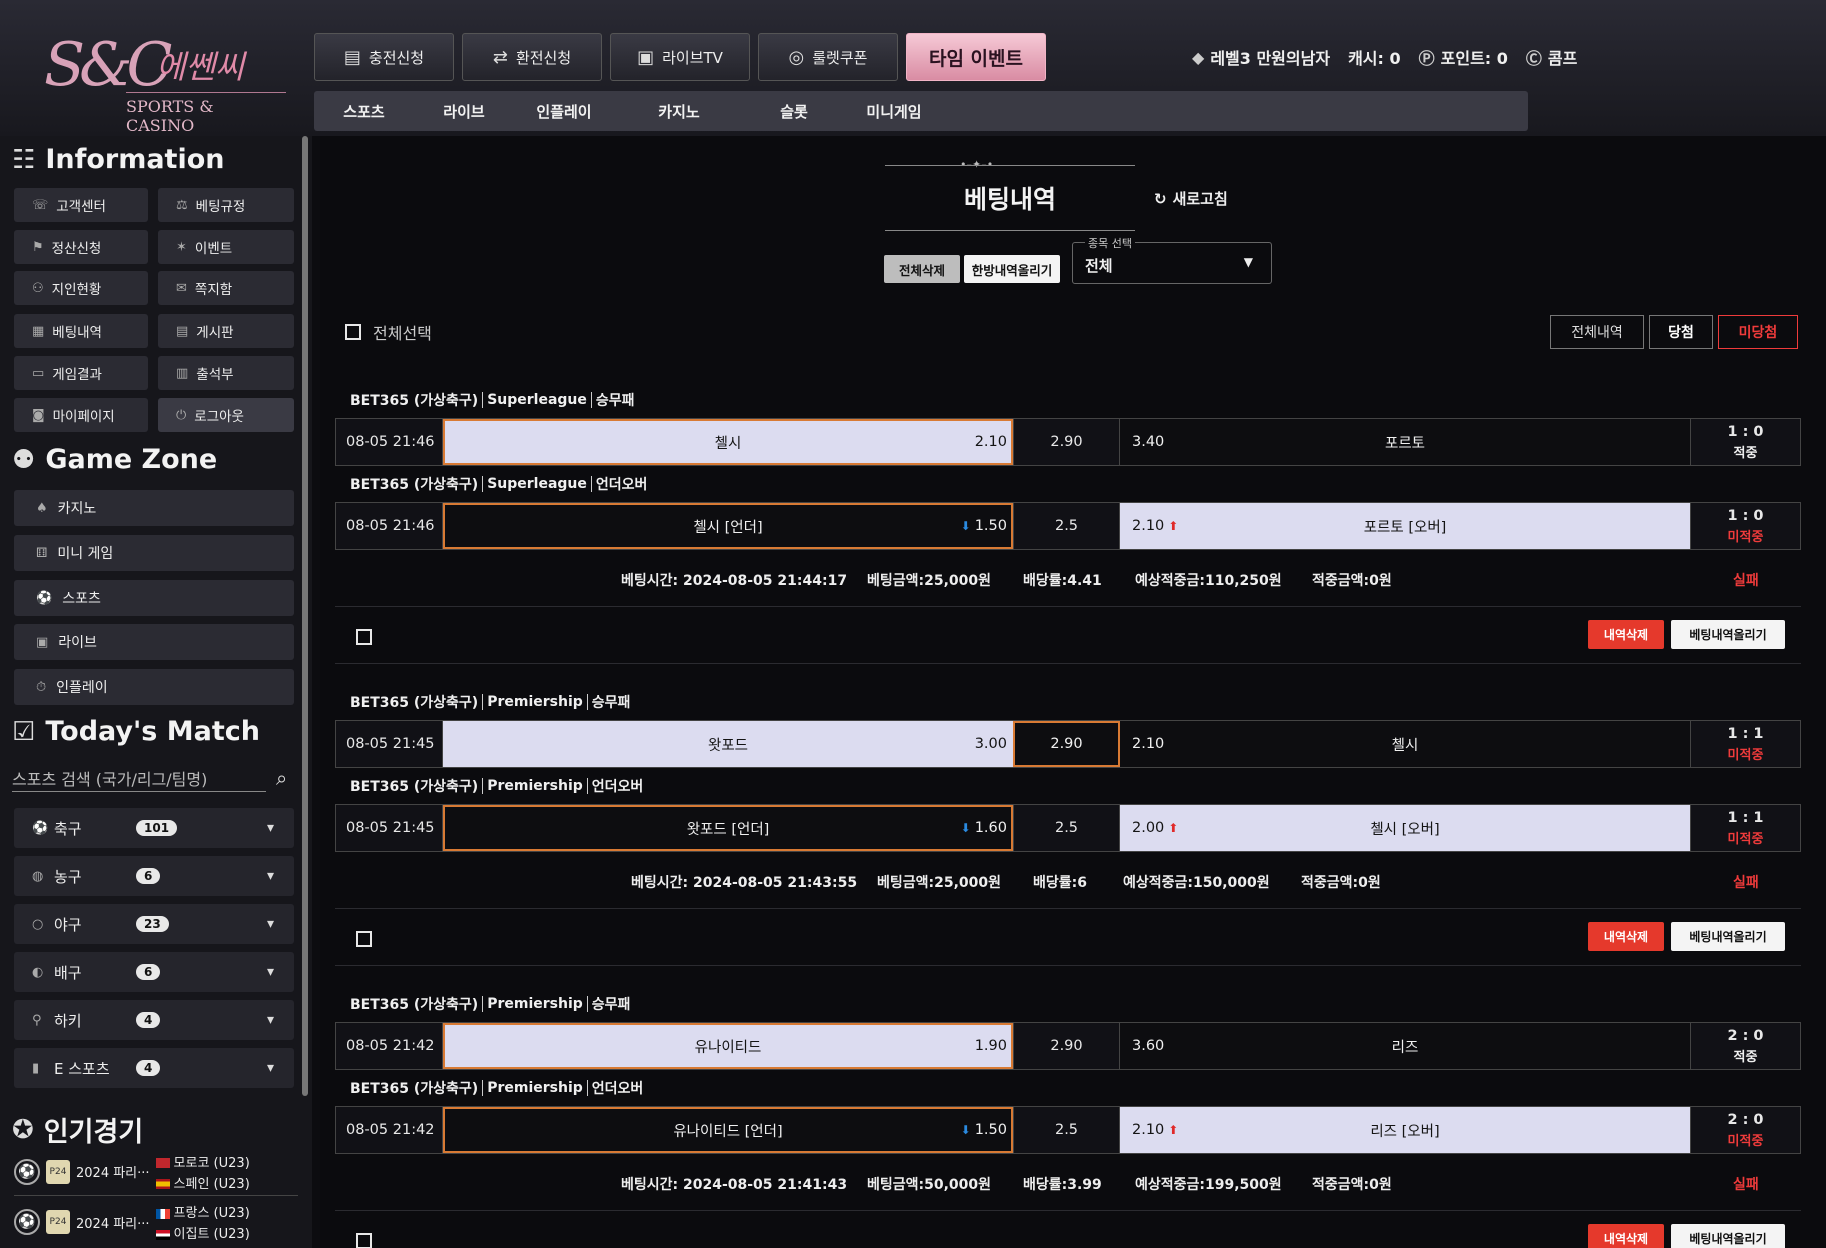 The image size is (1826, 1248). I want to click on sport-esports: ▮ E 스포츠 4 ▾, so click(154, 1068).